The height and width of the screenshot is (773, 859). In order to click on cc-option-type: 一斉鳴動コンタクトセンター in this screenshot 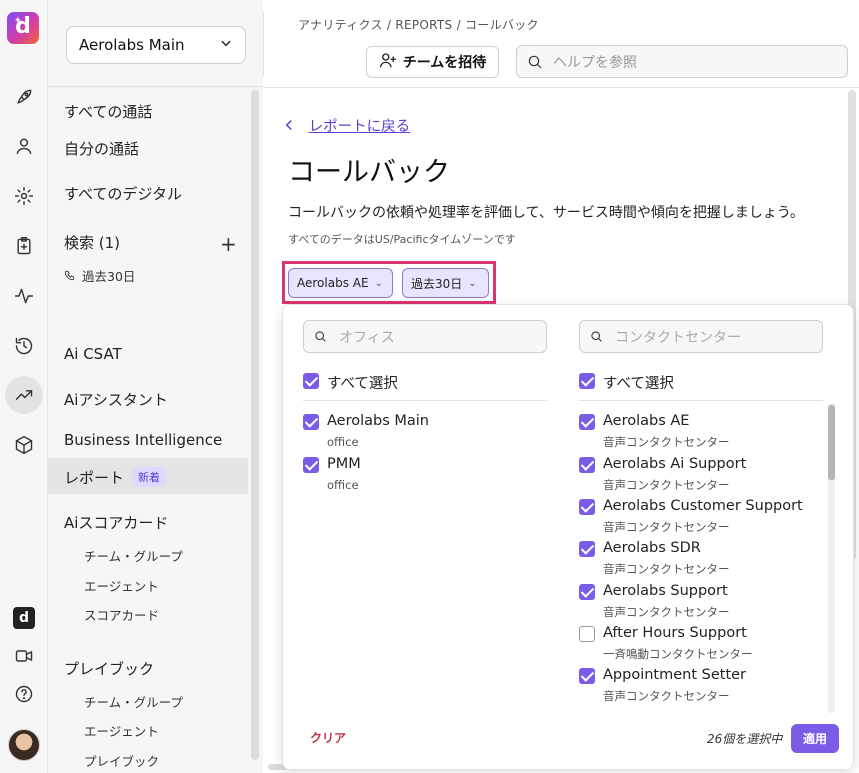, I will do `click(678, 654)`.